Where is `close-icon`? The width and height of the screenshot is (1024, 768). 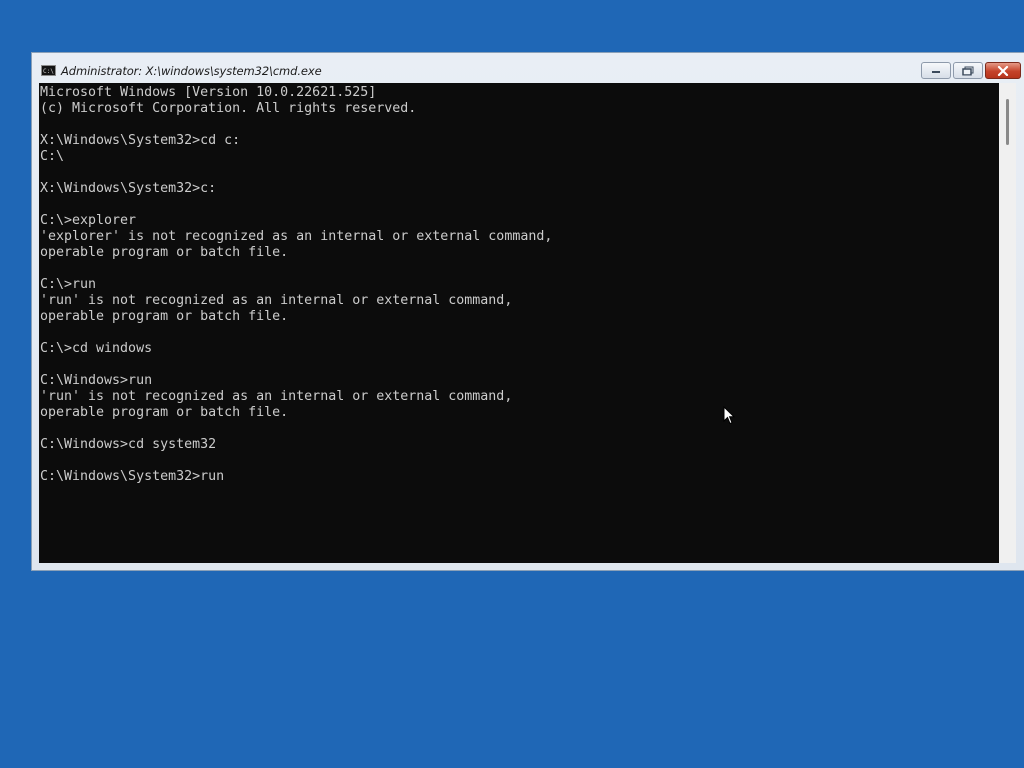 close-icon is located at coordinates (1003, 70).